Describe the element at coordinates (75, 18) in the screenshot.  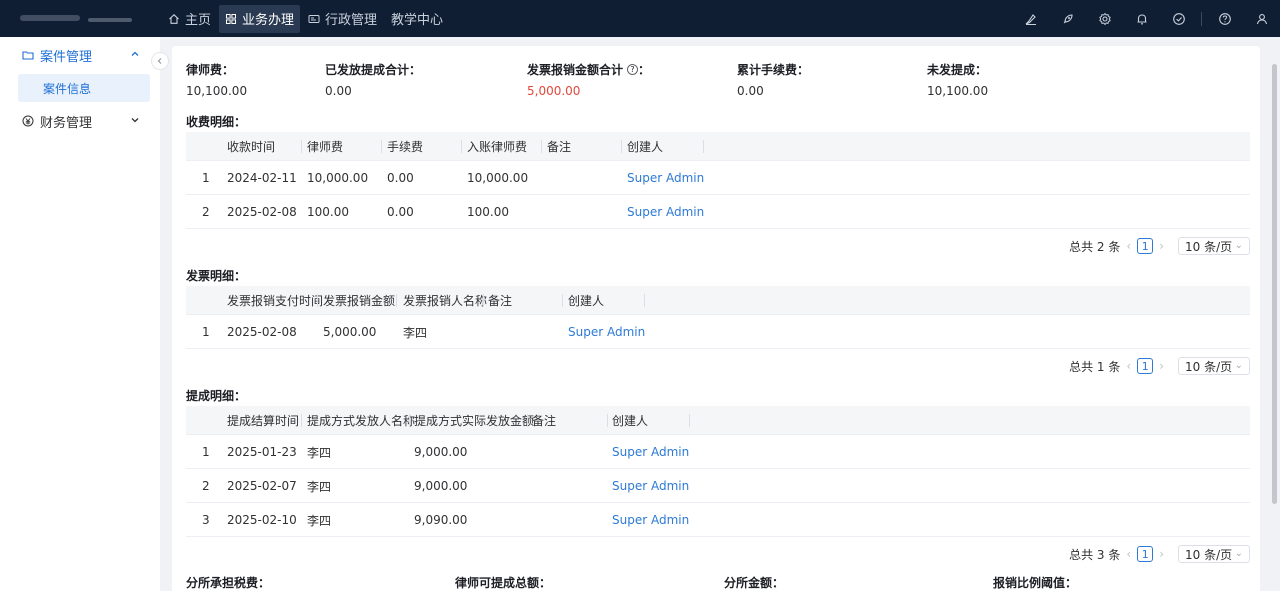
I see `logo` at that location.